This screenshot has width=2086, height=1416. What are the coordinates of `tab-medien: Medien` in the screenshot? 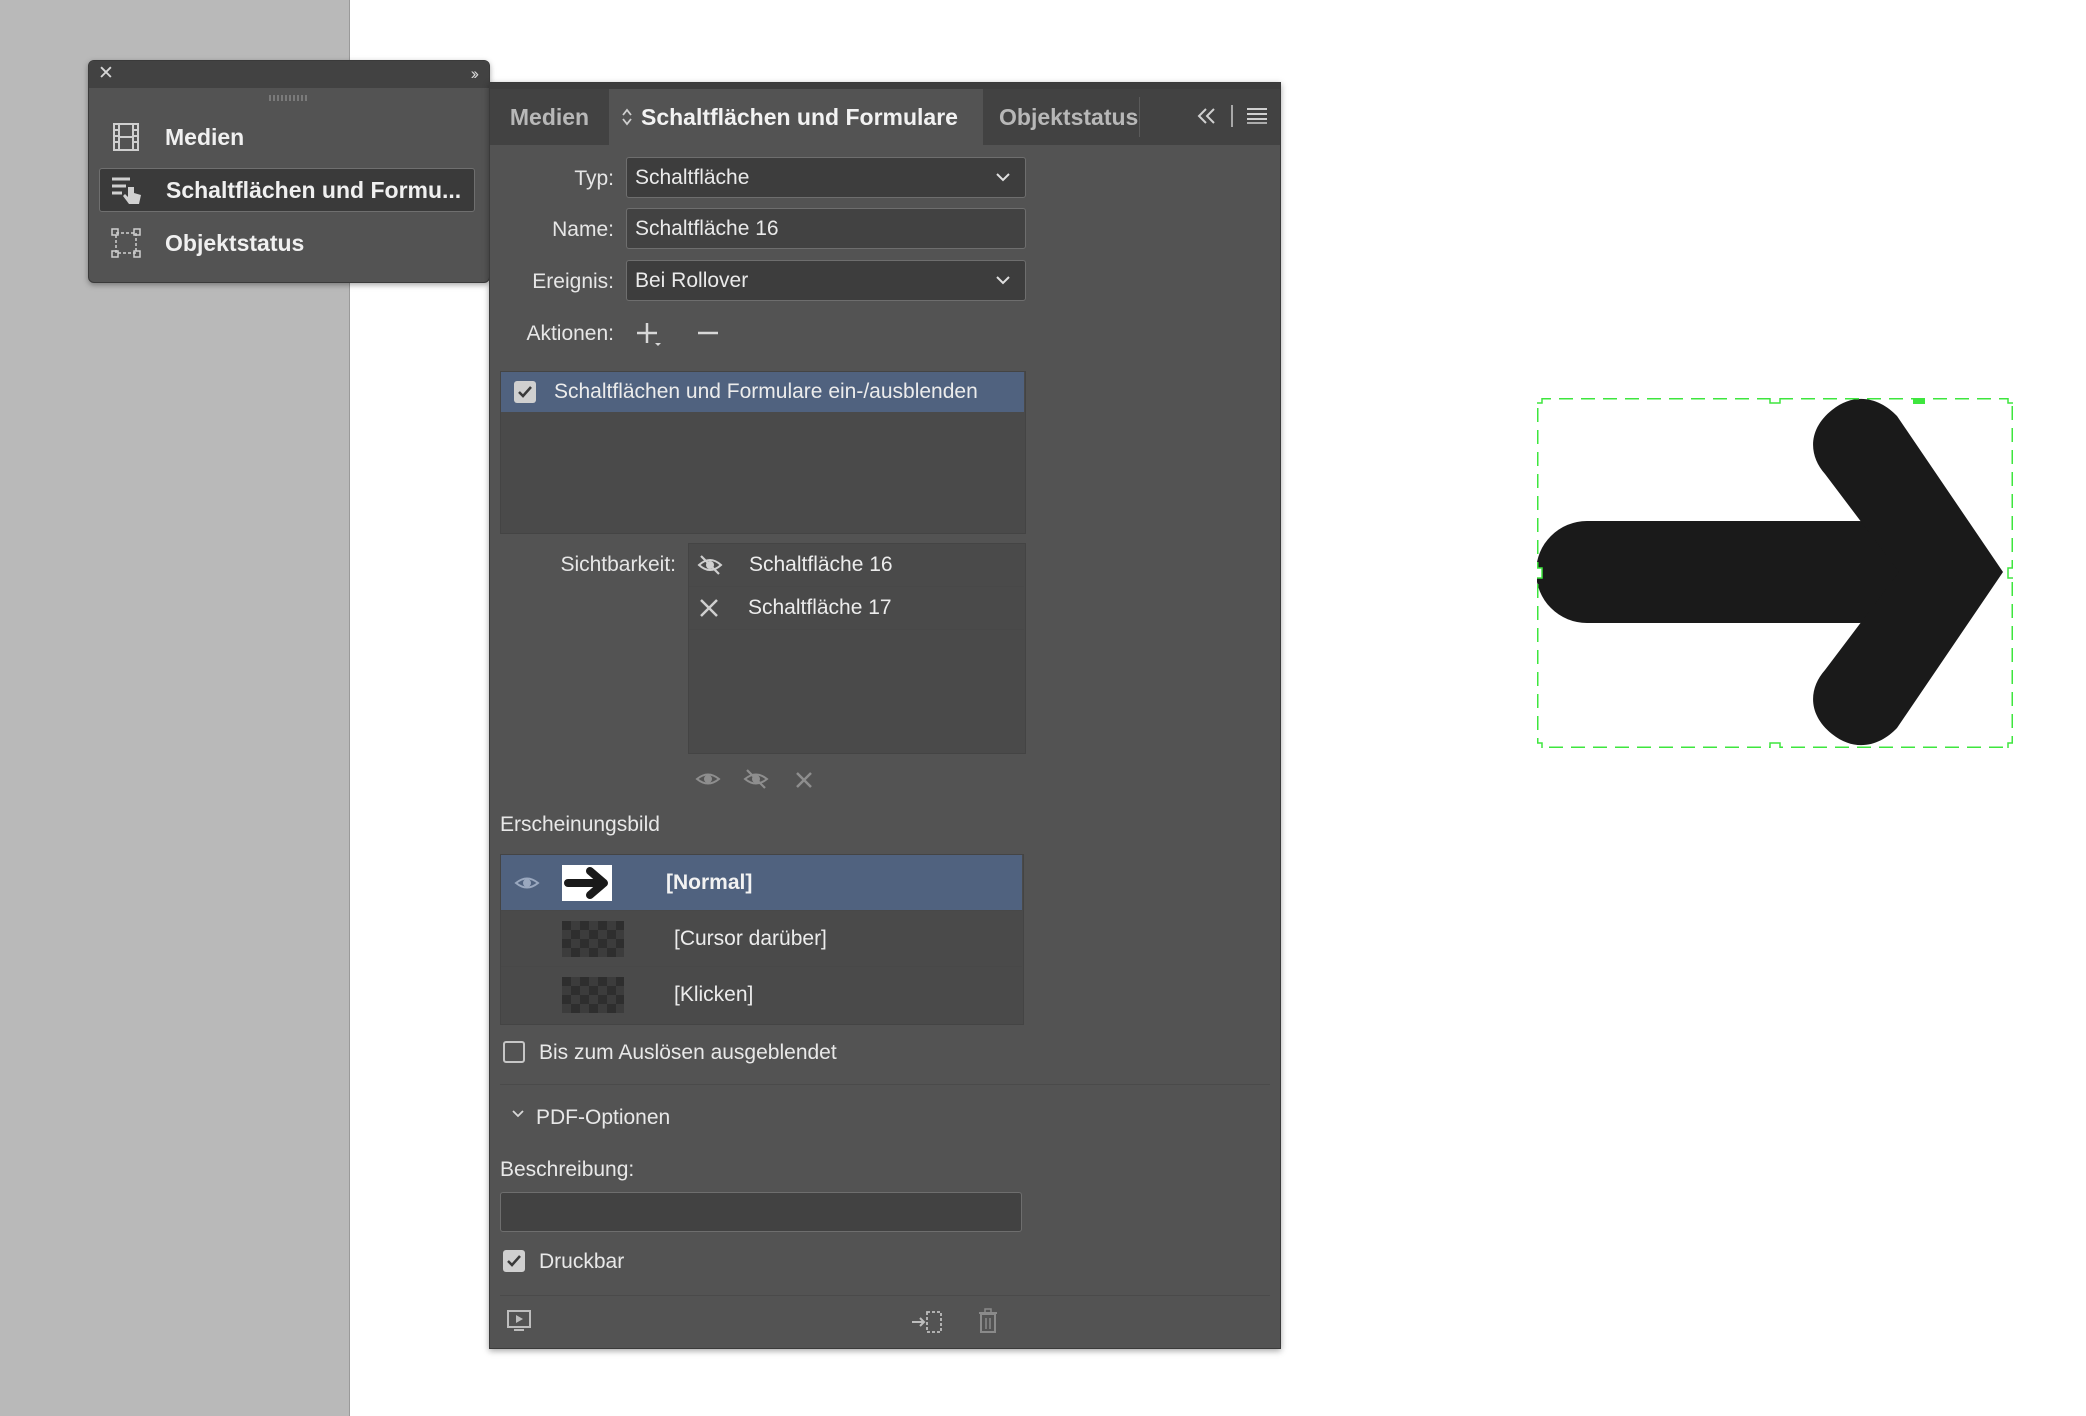 It's located at (549, 117).